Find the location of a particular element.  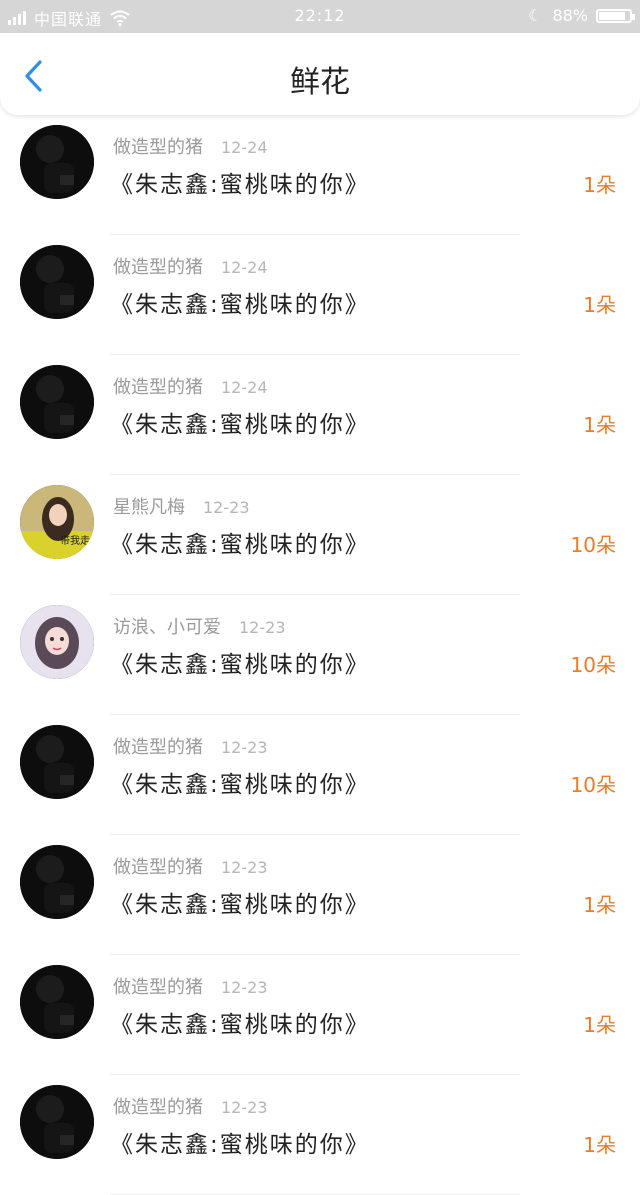

status-right: ☾ 88% is located at coordinates (581, 15).